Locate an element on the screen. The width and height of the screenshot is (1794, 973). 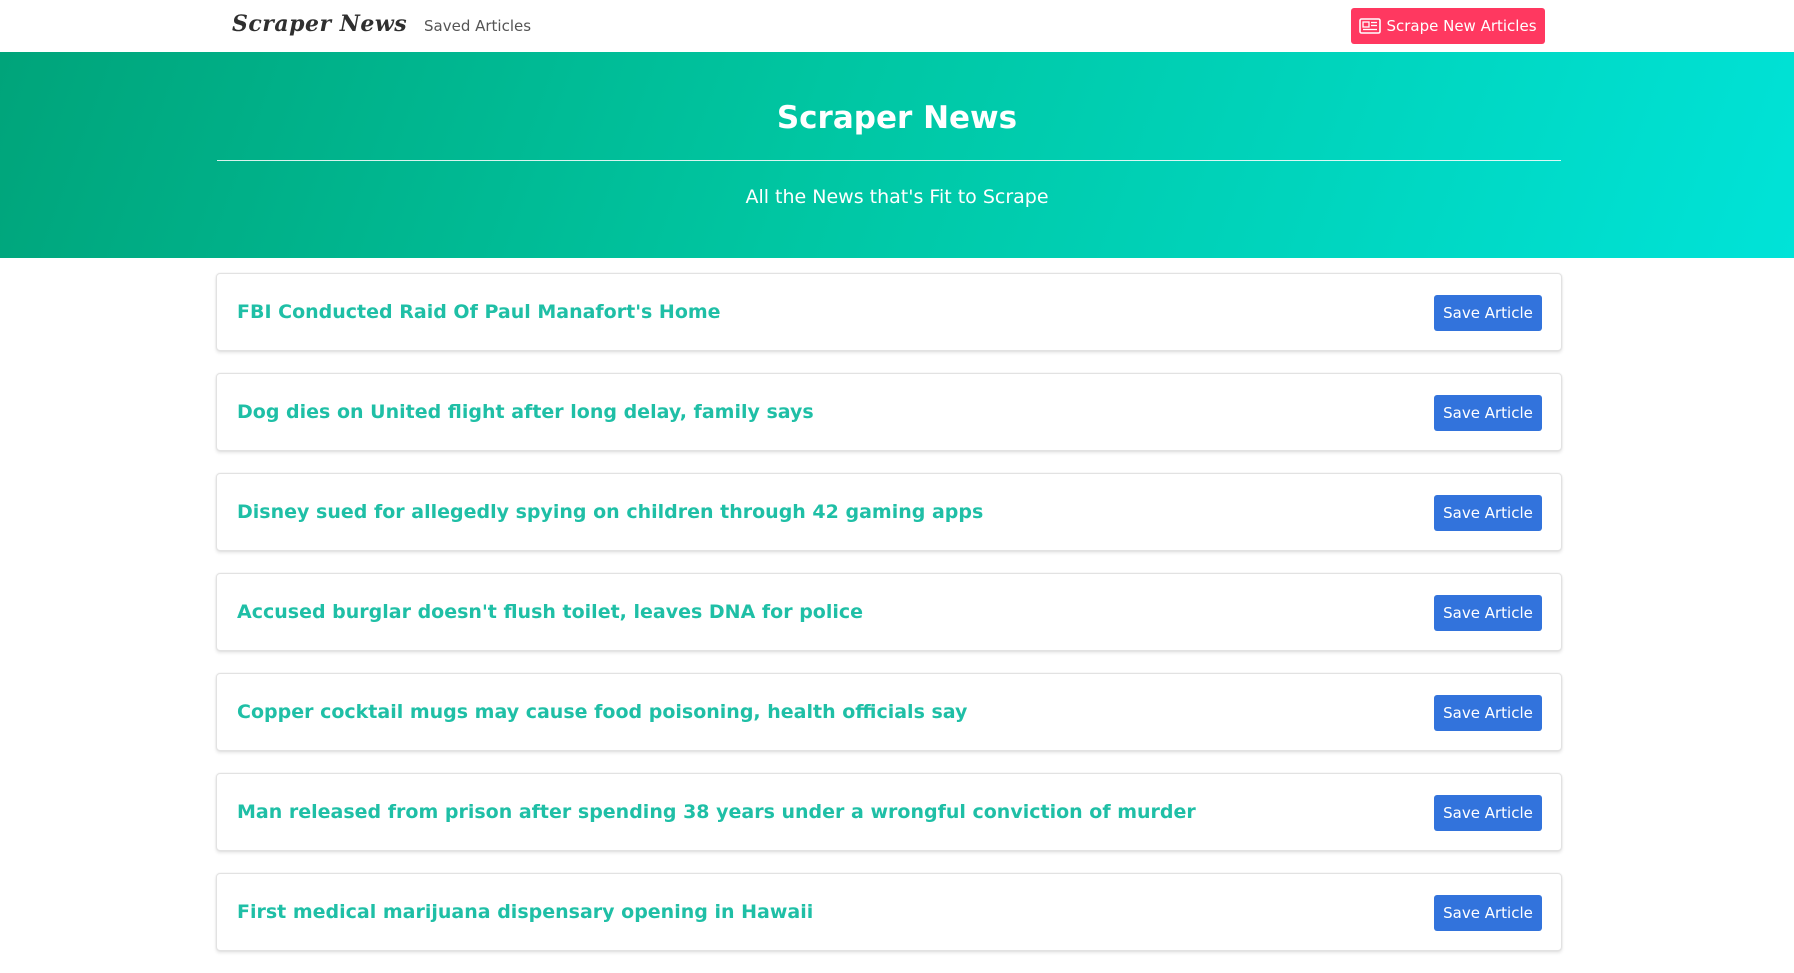
newspaper-icon is located at coordinates (1370, 26).